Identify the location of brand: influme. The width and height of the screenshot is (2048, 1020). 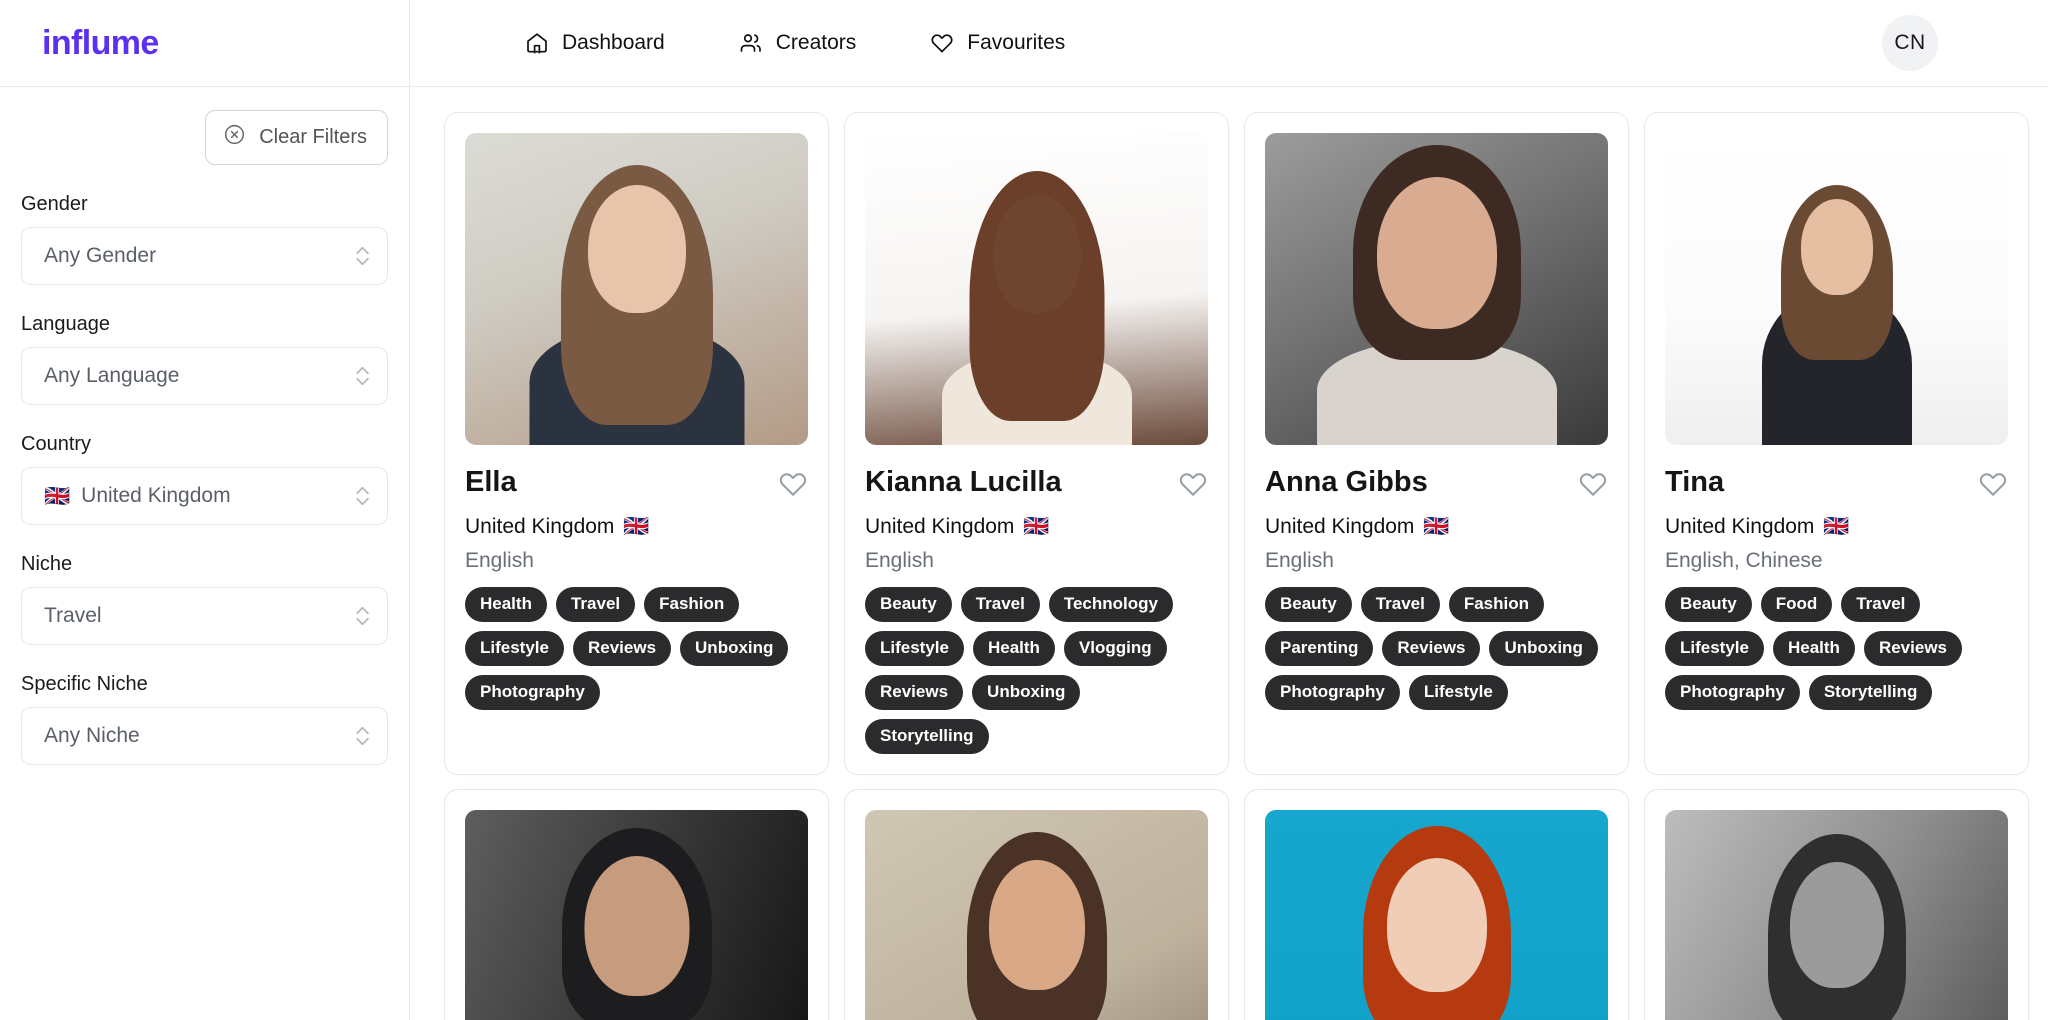
(205, 43).